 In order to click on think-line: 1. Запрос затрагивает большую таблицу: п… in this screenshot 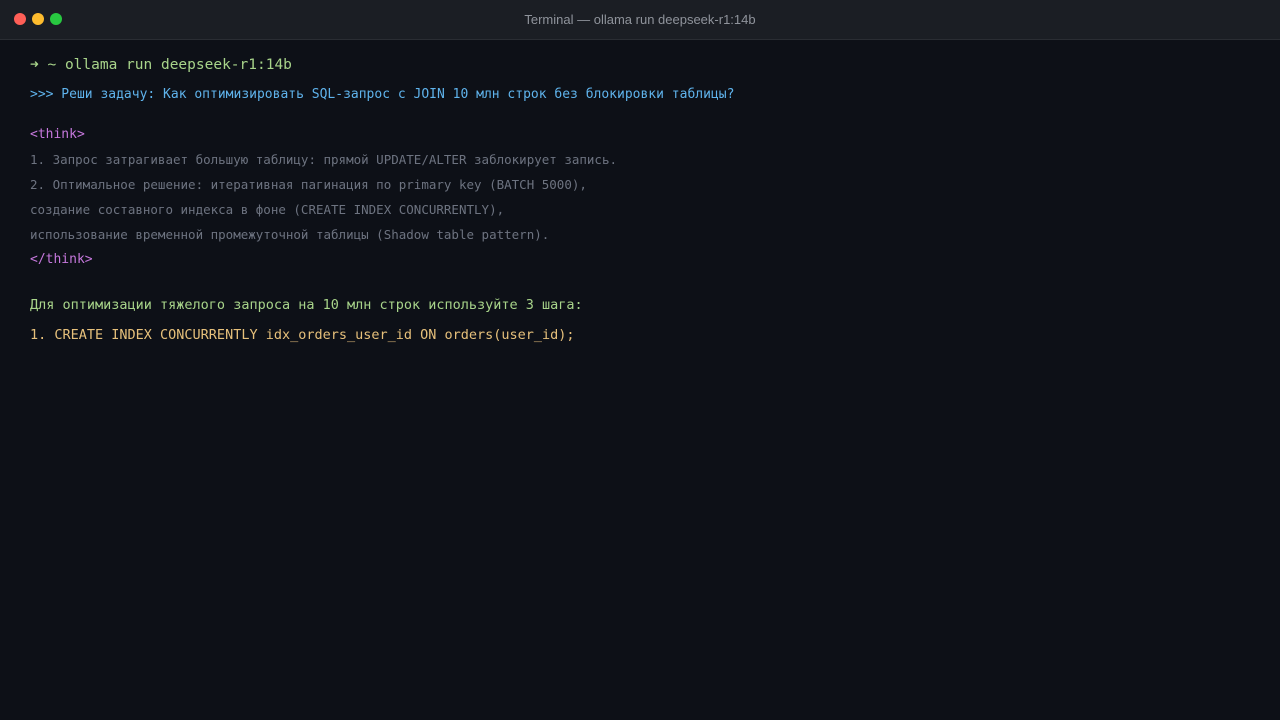, I will do `click(323, 159)`.